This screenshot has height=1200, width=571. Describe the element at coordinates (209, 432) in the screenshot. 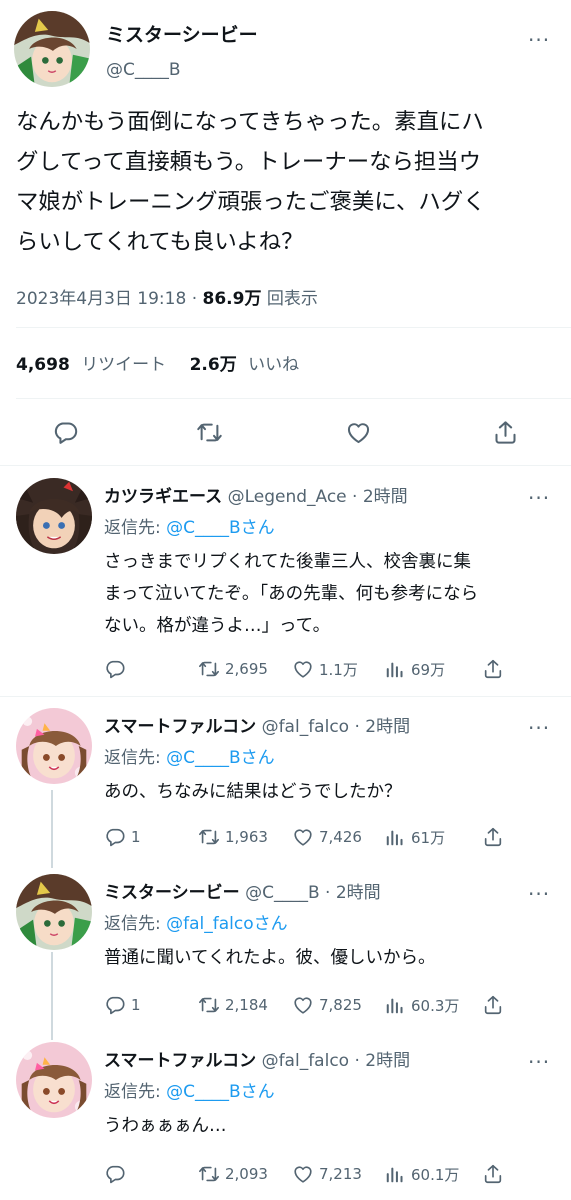

I see `retweet-button` at that location.